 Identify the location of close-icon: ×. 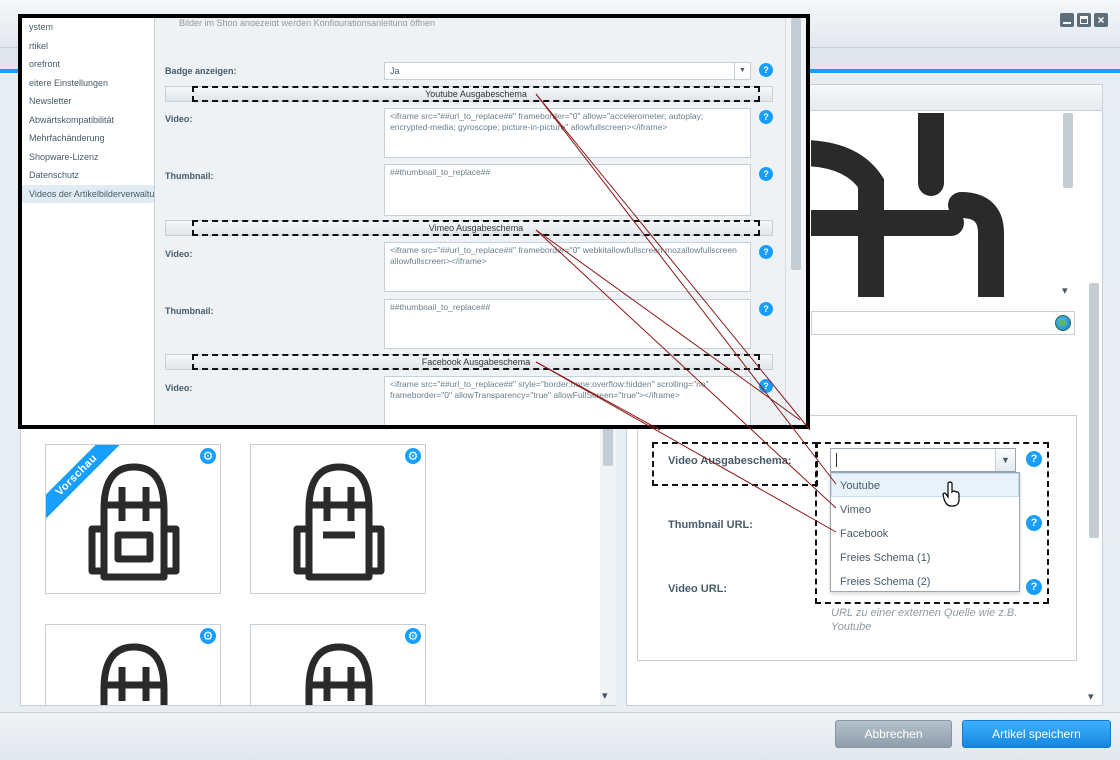
(1101, 20).